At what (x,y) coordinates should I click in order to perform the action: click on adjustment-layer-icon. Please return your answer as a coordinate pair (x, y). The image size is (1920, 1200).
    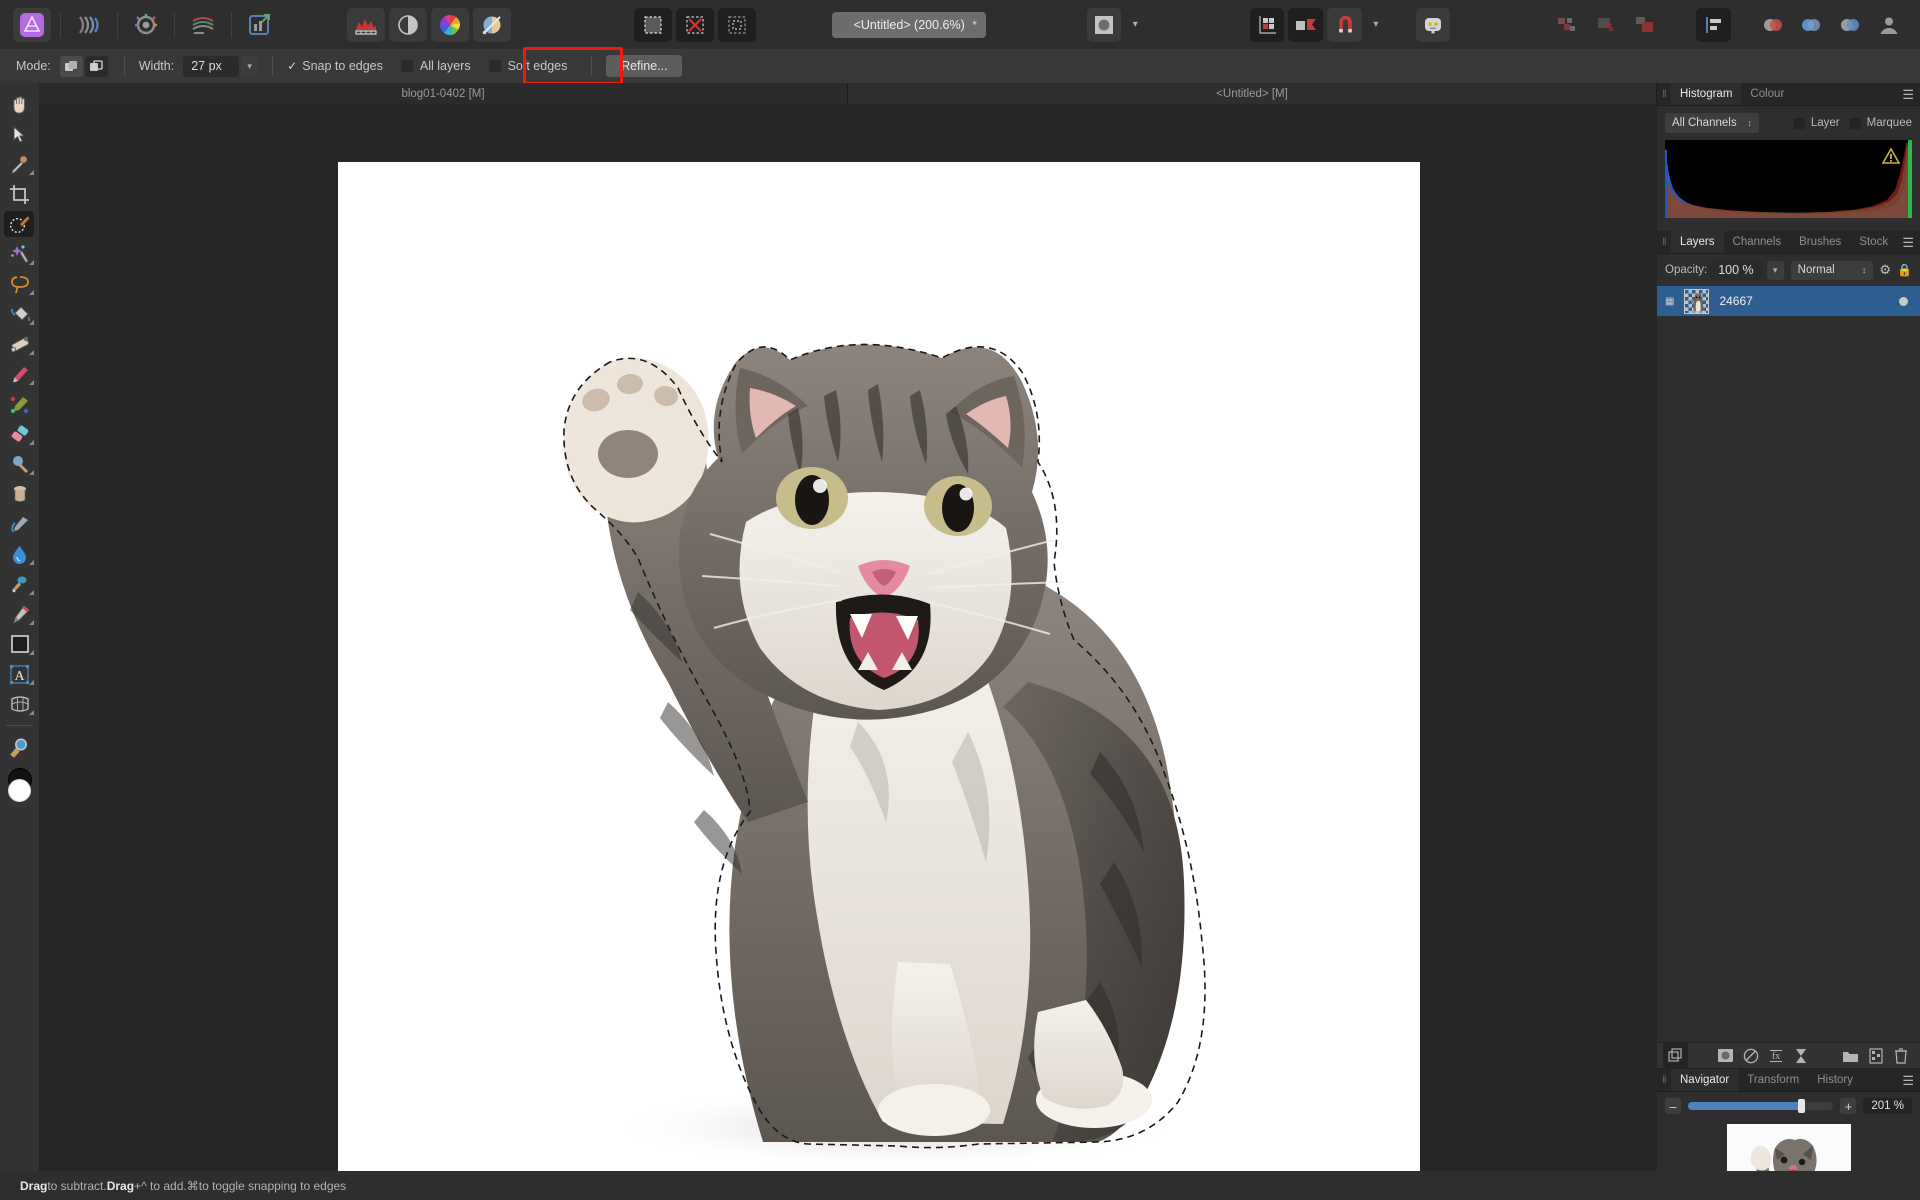
    Looking at the image, I should click on (1750, 1055).